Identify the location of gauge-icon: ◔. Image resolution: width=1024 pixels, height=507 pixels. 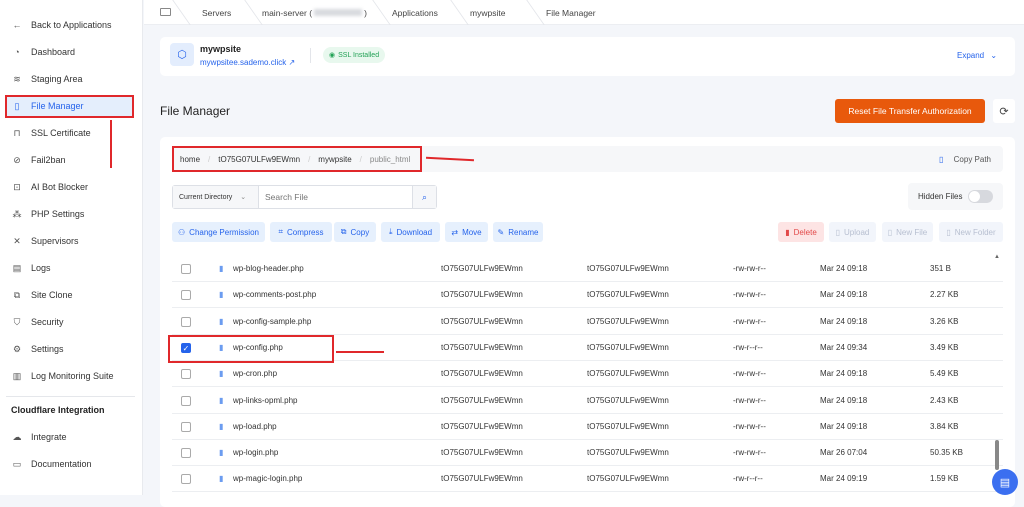
(17, 52).